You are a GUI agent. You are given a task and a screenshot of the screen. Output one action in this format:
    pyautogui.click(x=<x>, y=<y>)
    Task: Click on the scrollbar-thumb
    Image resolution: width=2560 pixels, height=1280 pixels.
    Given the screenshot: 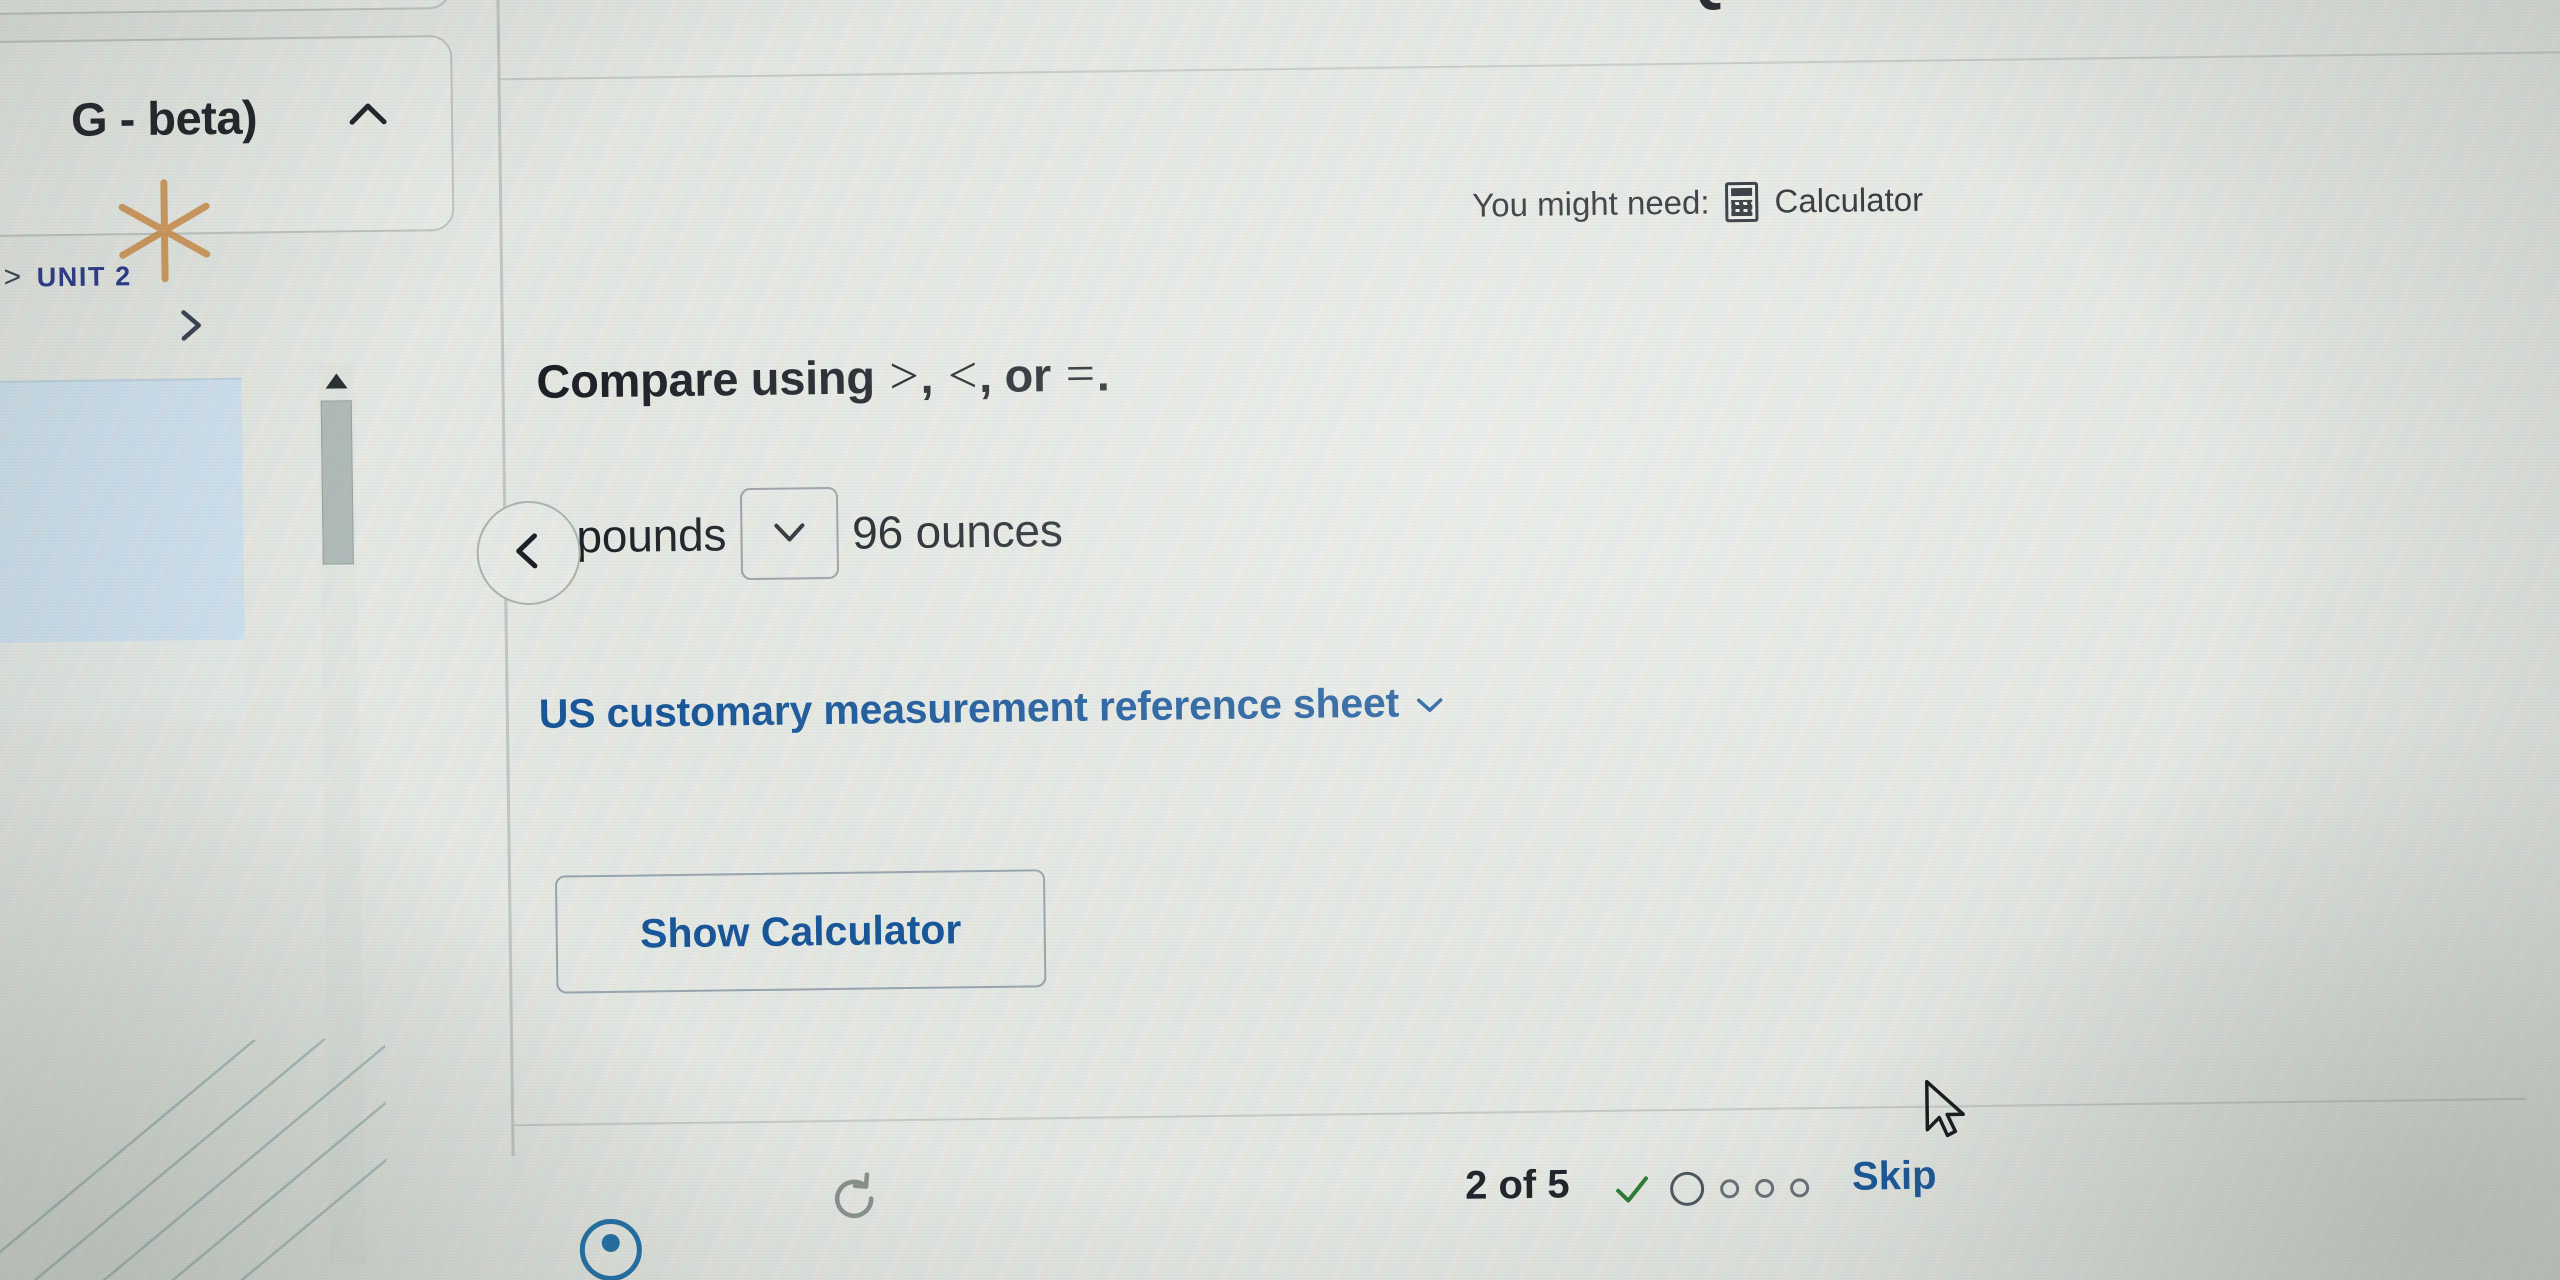 What is the action you would take?
    pyautogui.click(x=337, y=482)
    